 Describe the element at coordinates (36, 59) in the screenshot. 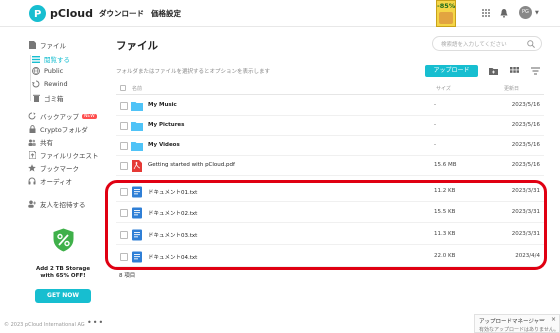

I see `list-icon` at that location.